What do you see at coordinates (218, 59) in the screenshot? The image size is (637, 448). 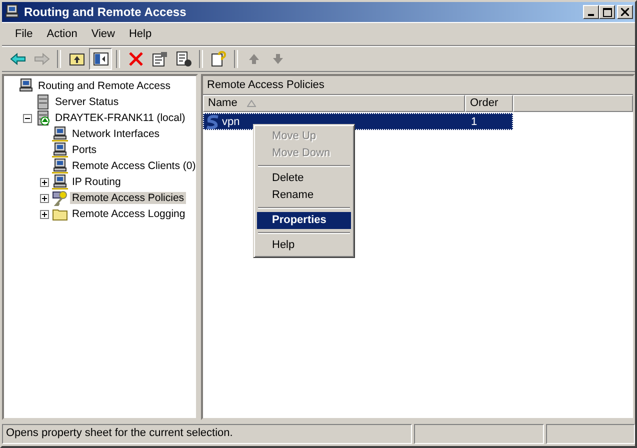 I see `help-icon` at bounding box center [218, 59].